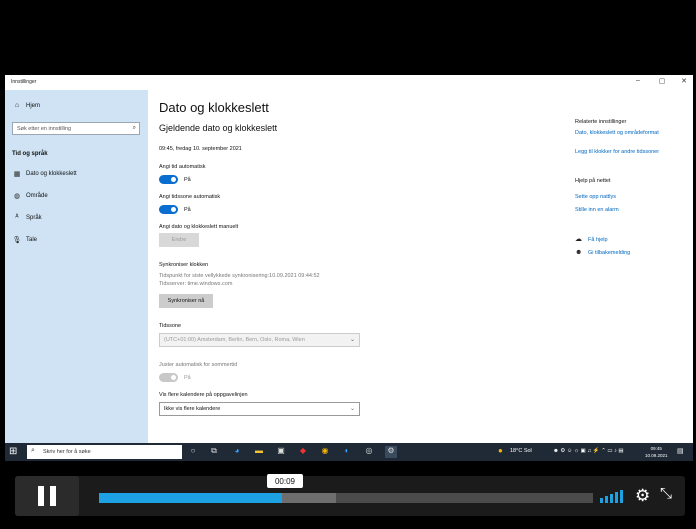  I want to click on settings-icon: ⚙, so click(642, 496).